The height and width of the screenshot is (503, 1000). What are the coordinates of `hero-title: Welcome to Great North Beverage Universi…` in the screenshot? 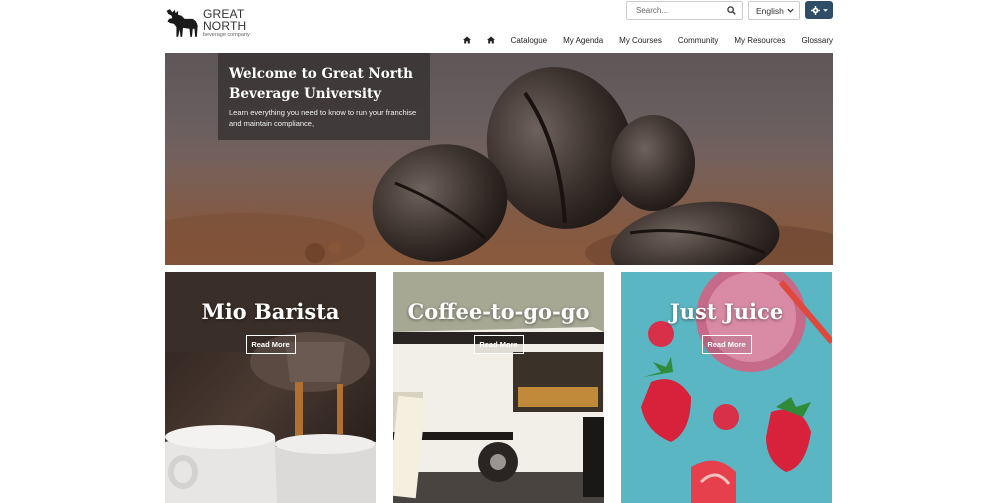 It's located at (321, 84).